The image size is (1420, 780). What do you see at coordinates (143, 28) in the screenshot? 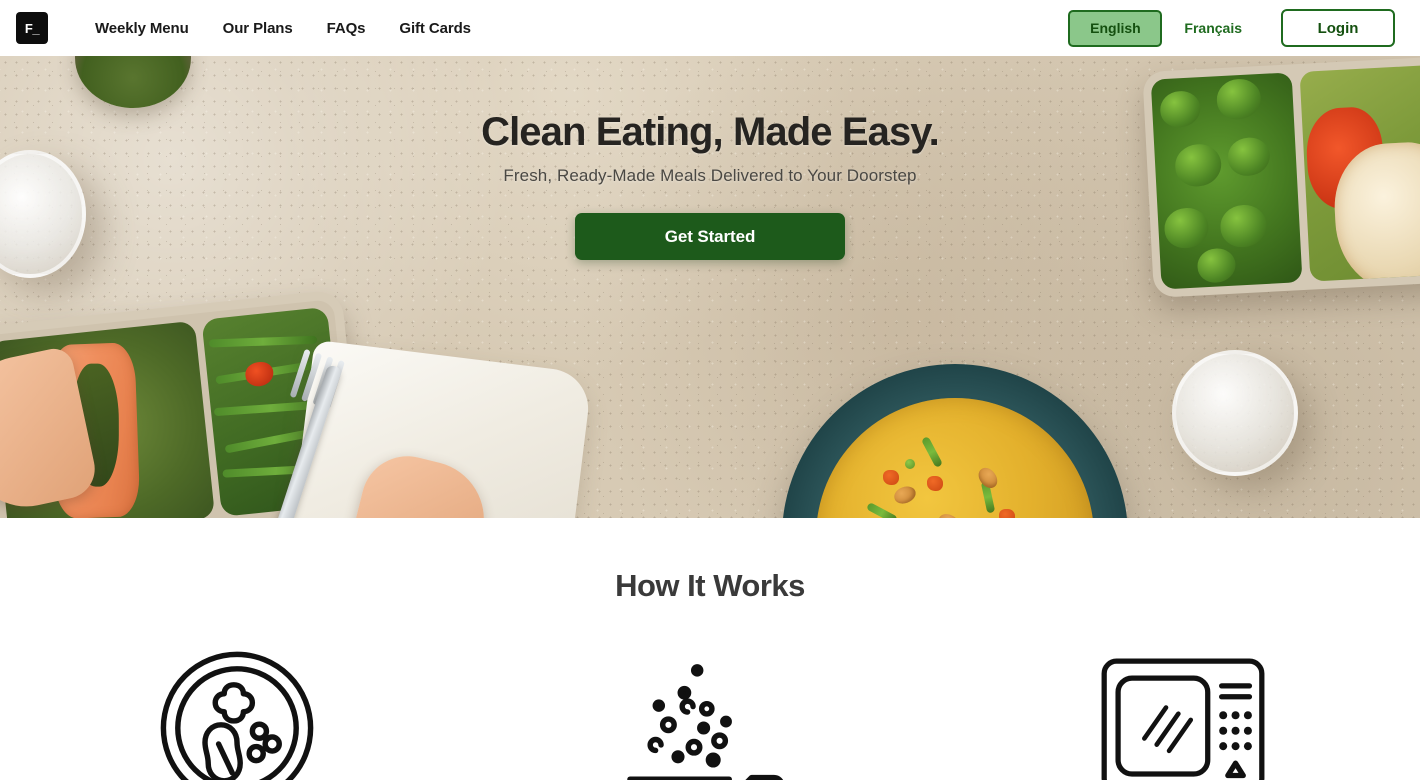
I see `nav-item-weekly-menu: Weekly Menu` at bounding box center [143, 28].